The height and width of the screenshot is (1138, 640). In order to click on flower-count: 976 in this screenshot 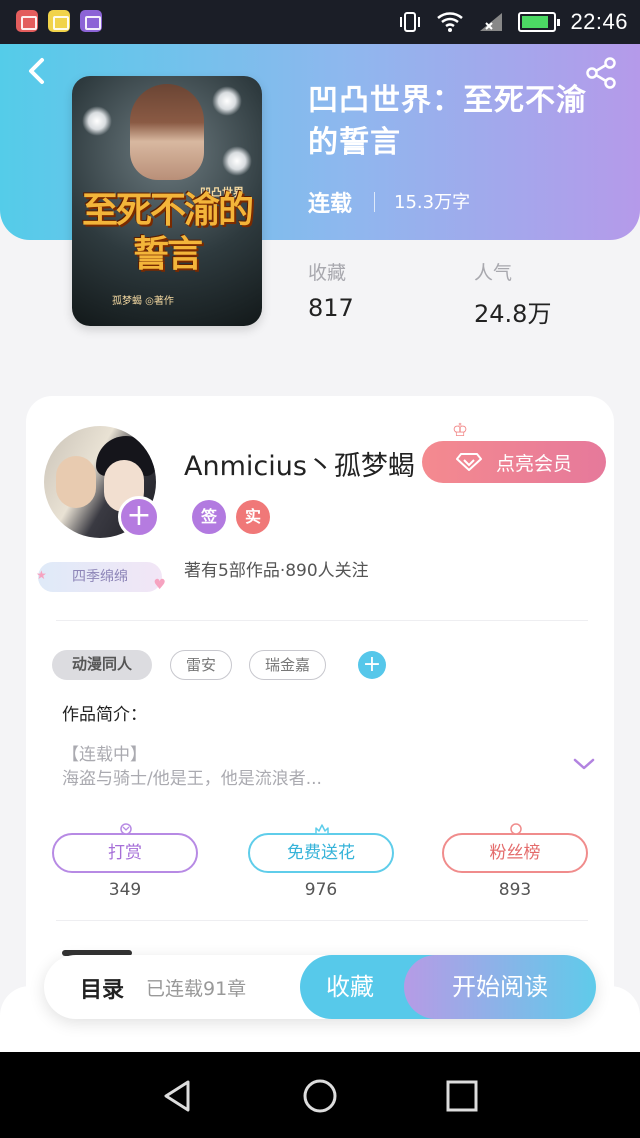, I will do `click(321, 890)`.